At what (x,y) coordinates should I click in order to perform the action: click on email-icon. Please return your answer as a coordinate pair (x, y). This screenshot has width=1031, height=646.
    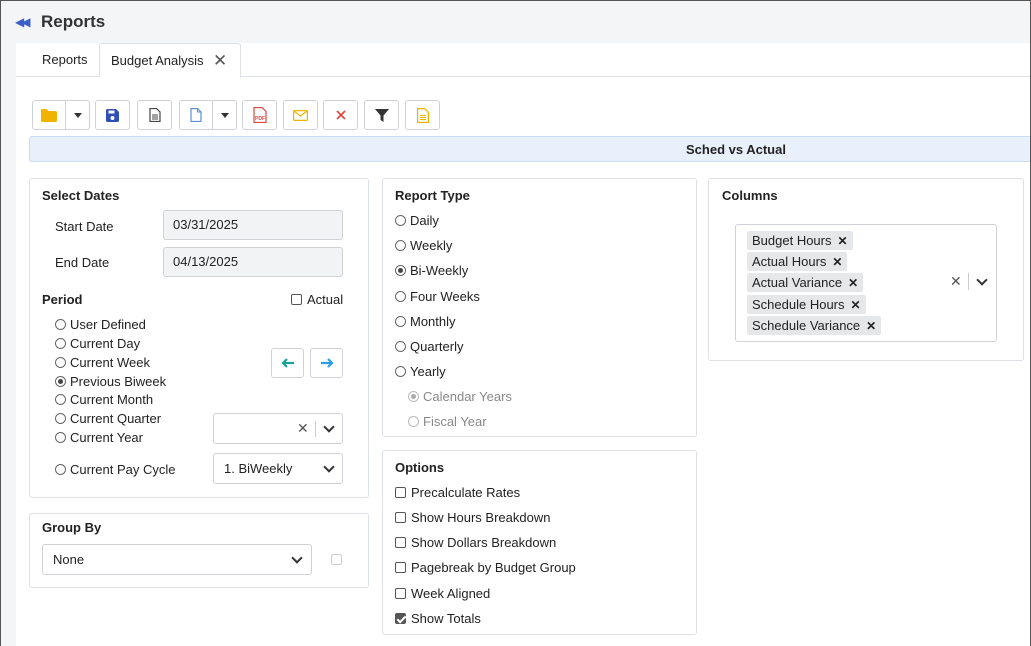
    Looking at the image, I should click on (300, 115).